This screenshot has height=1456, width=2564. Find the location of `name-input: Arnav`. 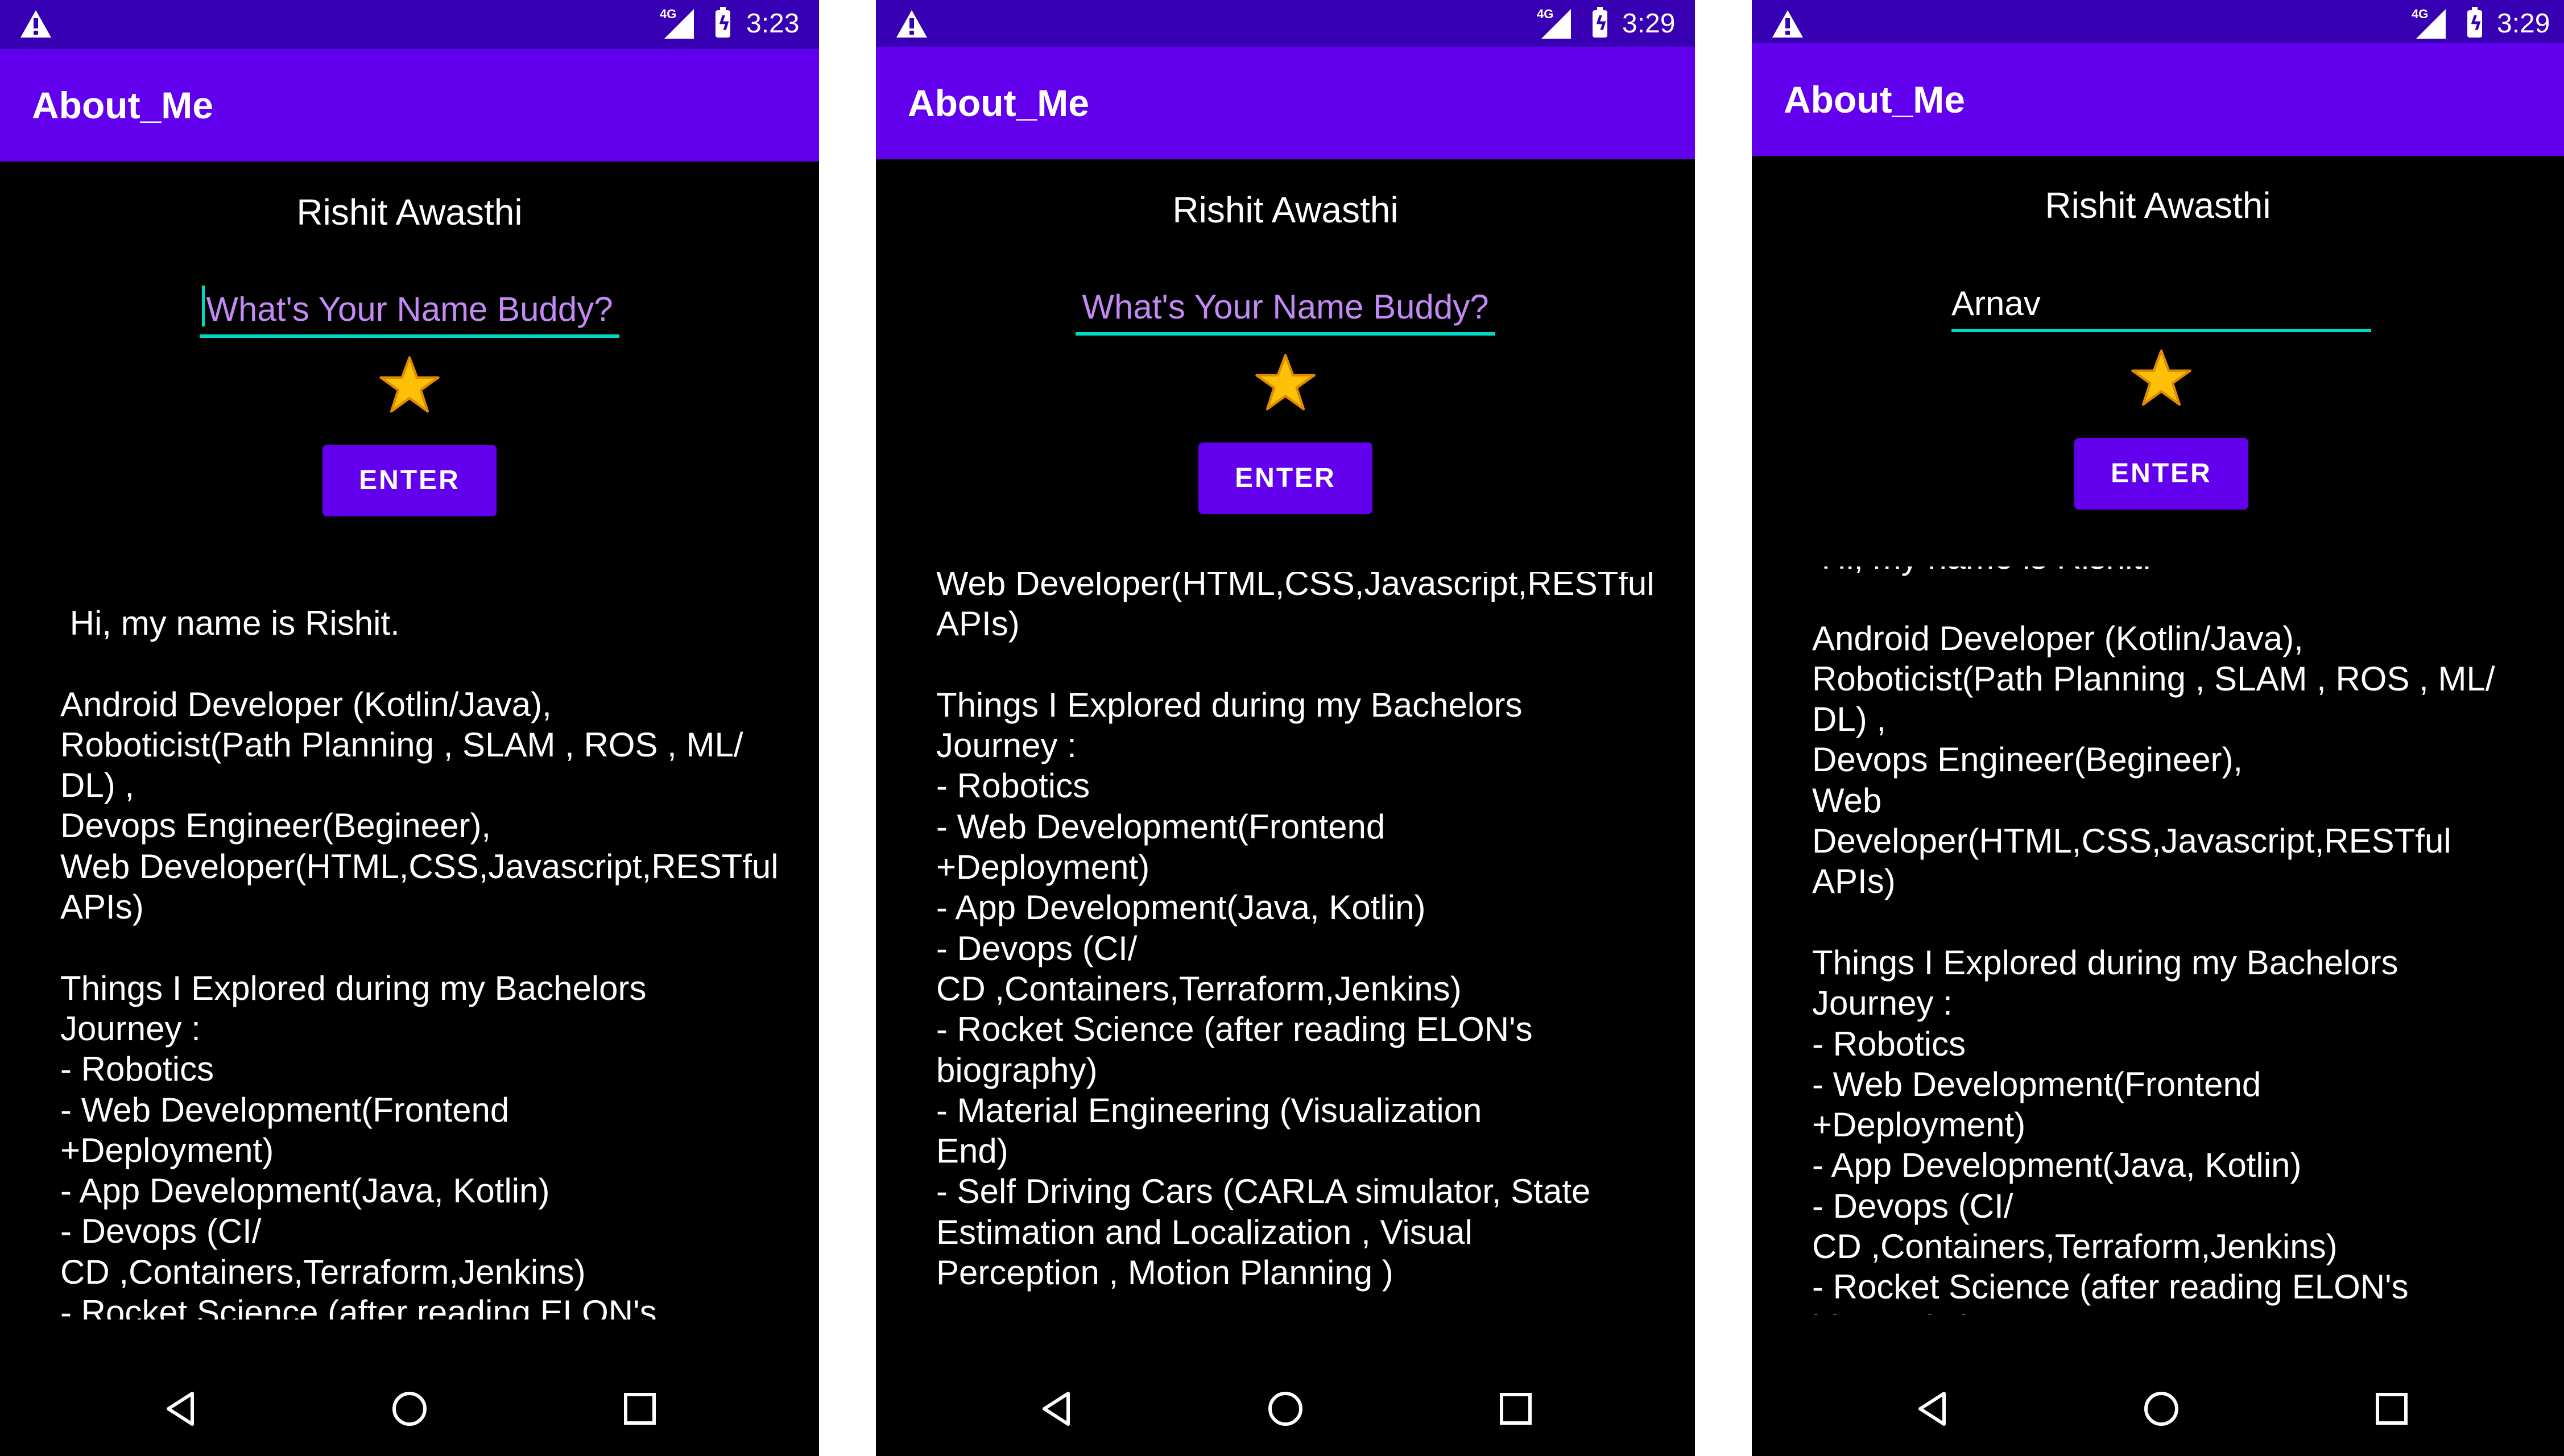

name-input: Arnav is located at coordinates (2161, 302).